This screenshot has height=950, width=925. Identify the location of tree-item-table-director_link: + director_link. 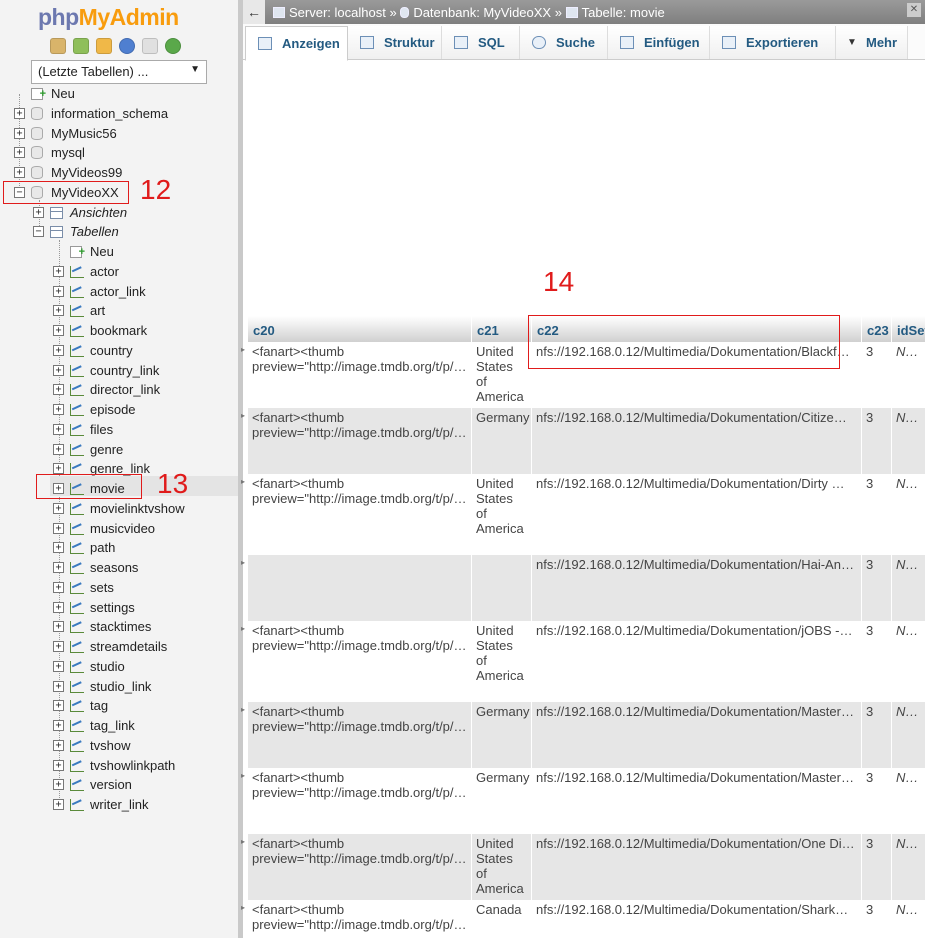
(119, 390).